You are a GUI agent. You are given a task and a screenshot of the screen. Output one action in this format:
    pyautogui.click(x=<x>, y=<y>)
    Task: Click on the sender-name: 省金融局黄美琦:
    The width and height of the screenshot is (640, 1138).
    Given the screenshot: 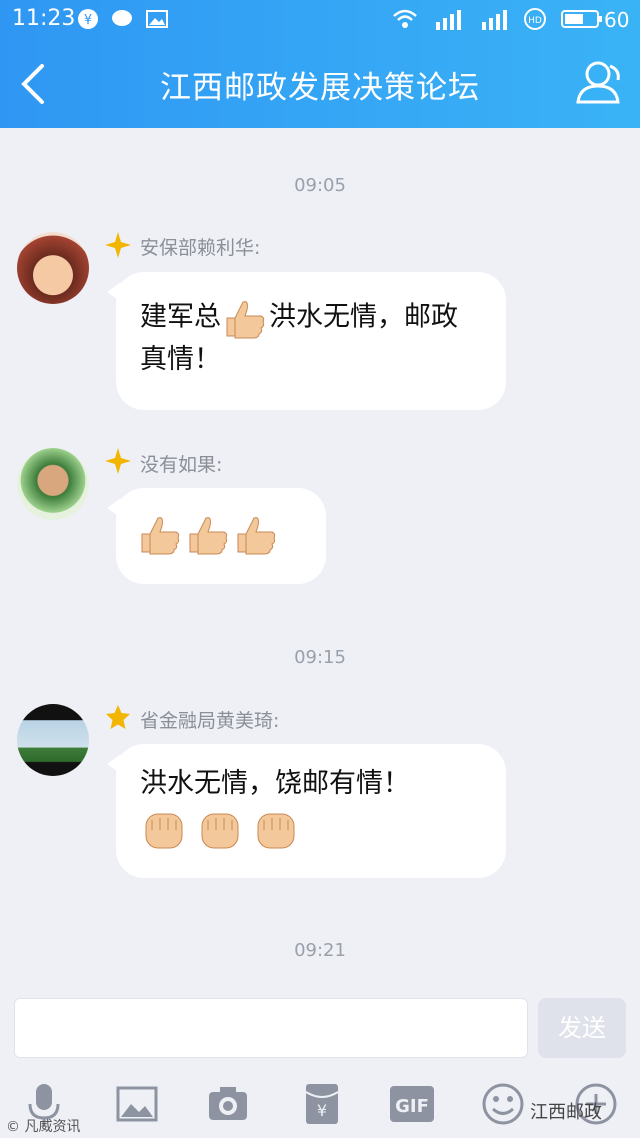 What is the action you would take?
    pyautogui.click(x=210, y=721)
    